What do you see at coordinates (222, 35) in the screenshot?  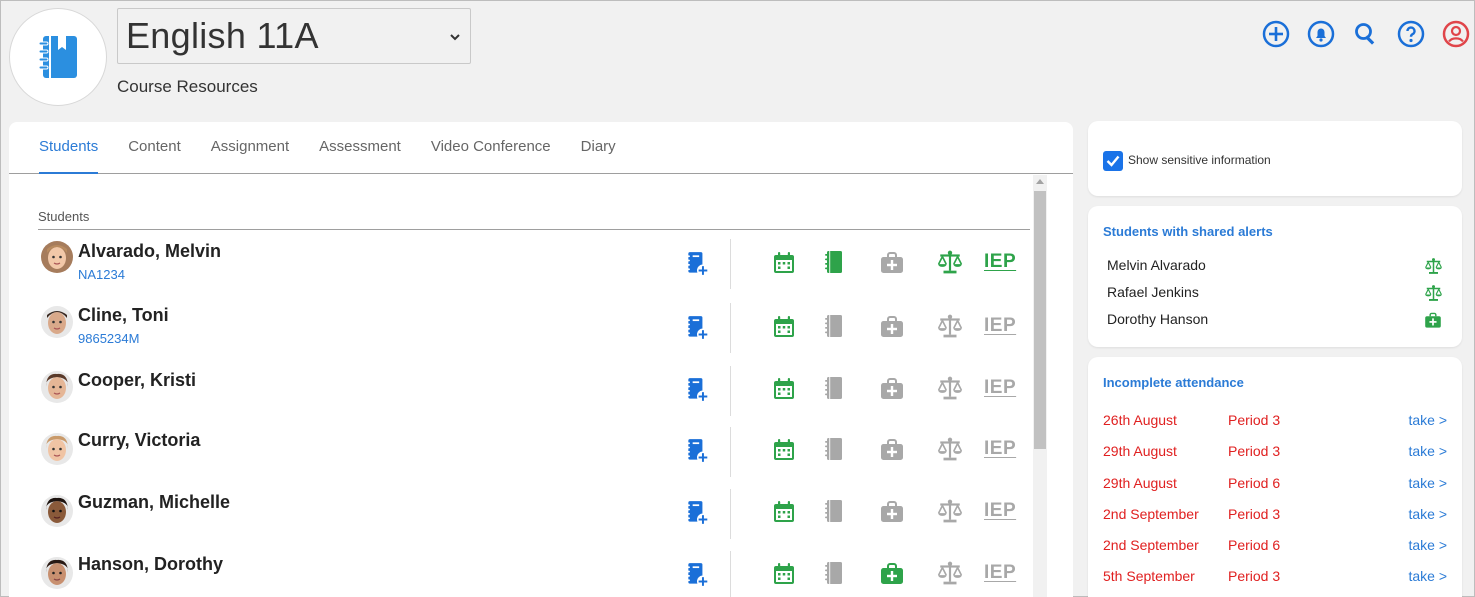 I see `course-select-value: English 11A` at bounding box center [222, 35].